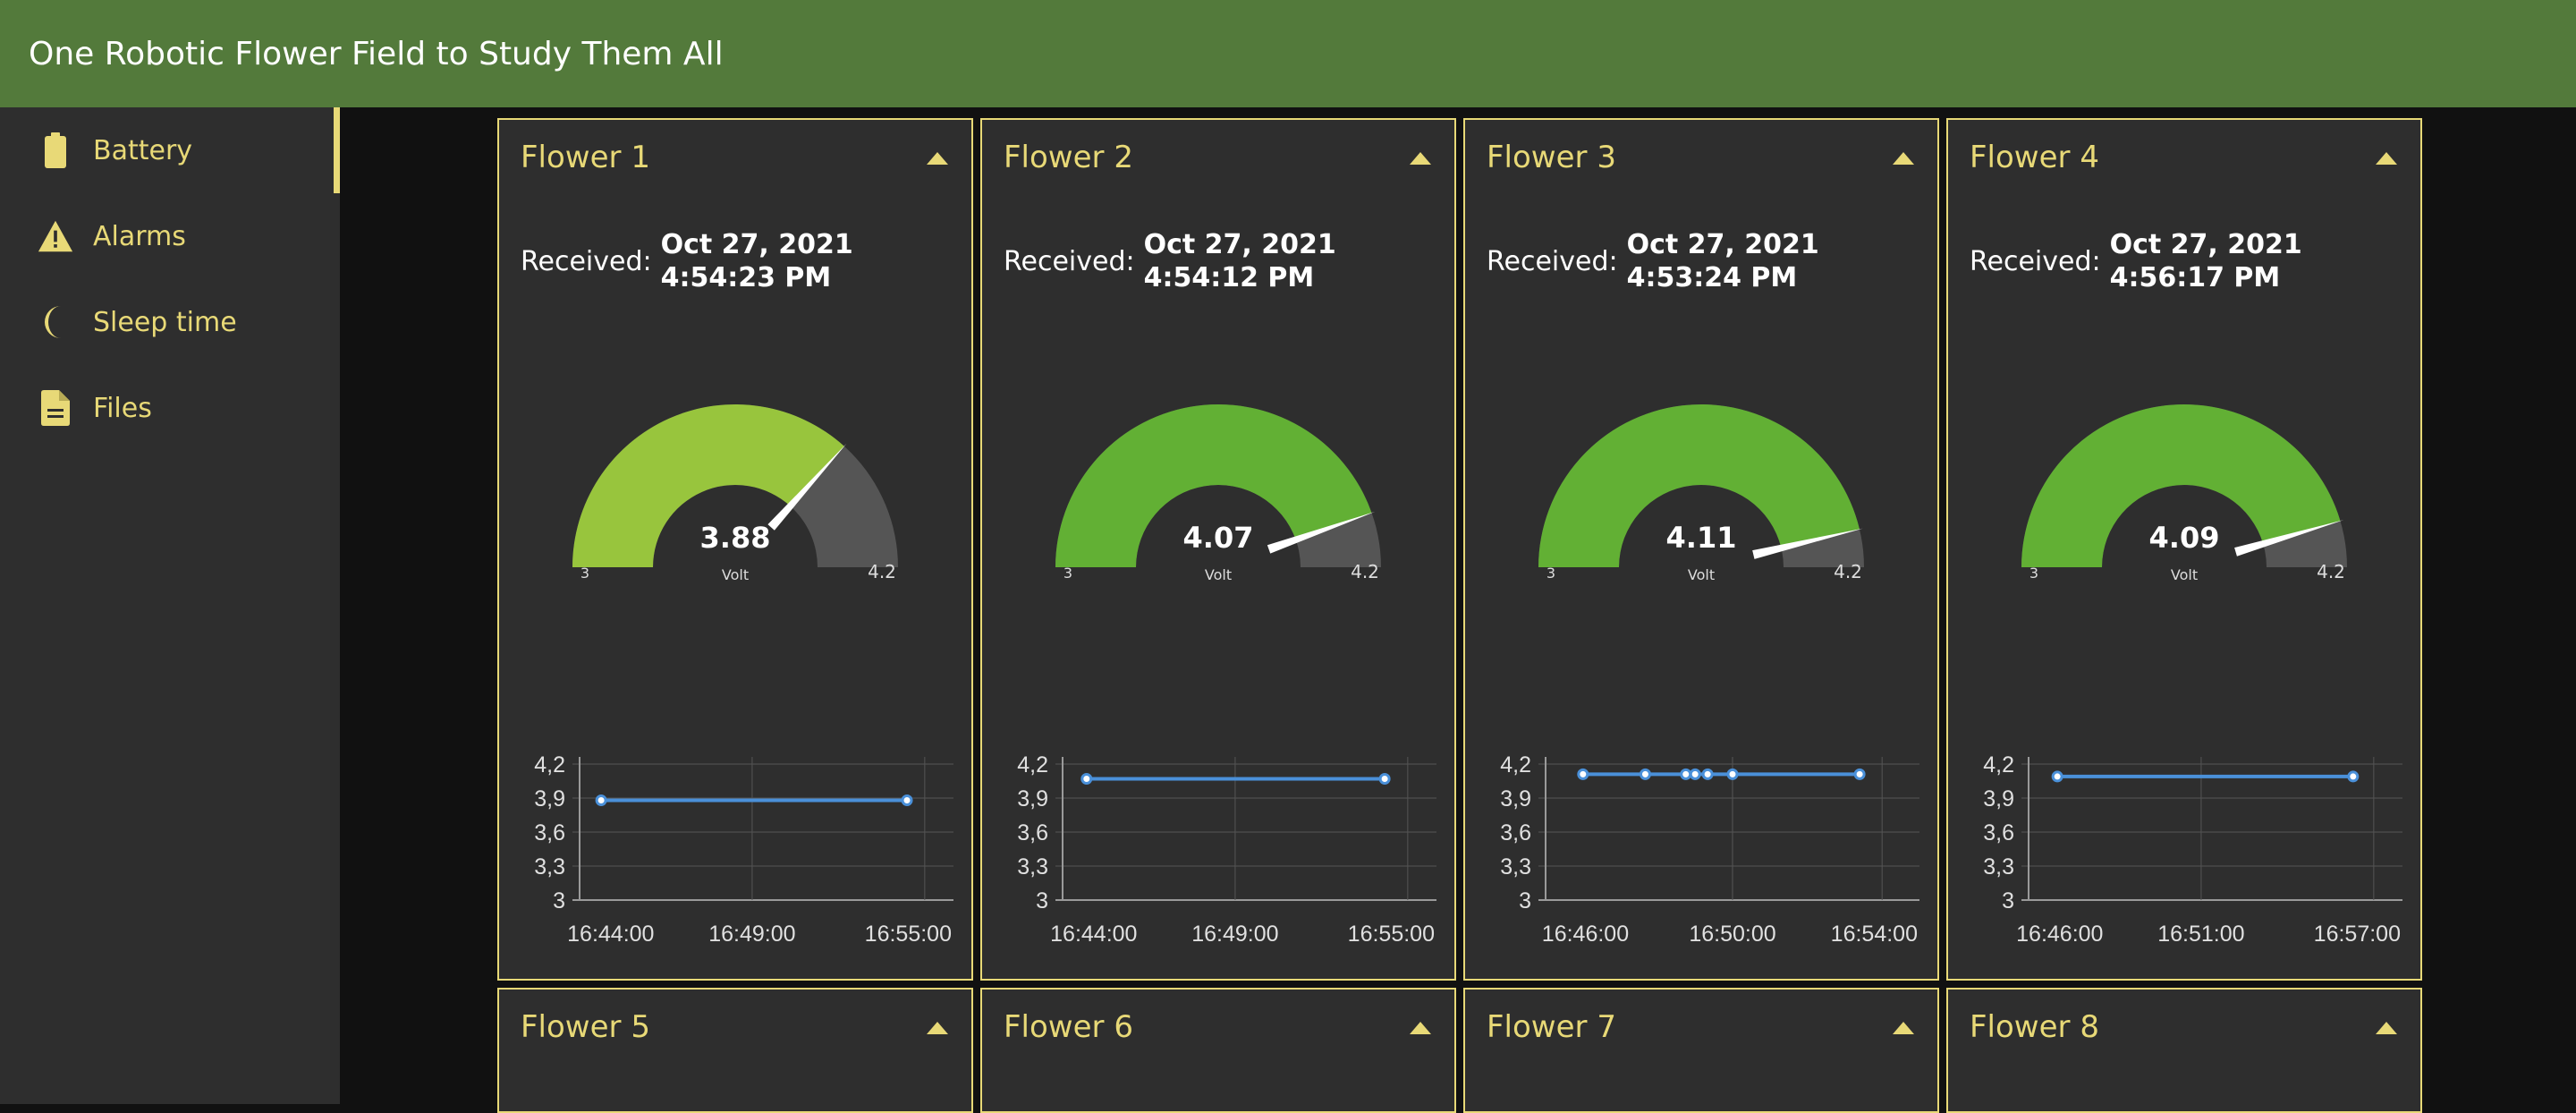 This screenshot has width=2576, height=1113. I want to click on card-title: Flower 5, so click(585, 1027).